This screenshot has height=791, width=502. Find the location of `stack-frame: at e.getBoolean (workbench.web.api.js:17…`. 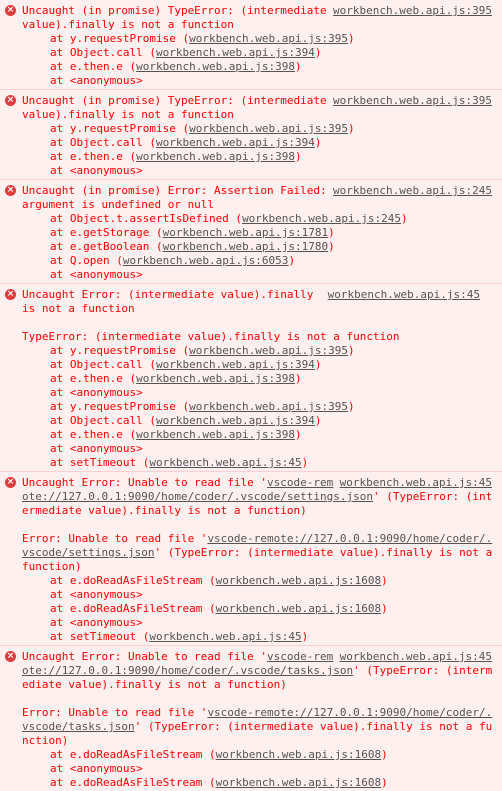

stack-frame: at e.getBoolean (workbench.web.api.js:17… is located at coordinates (192, 246).